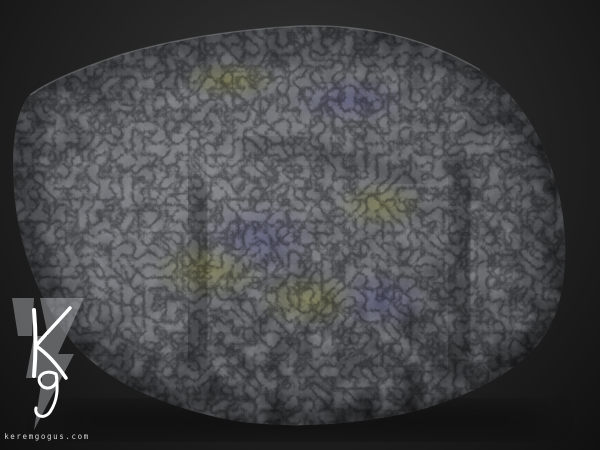  Describe the element at coordinates (48, 364) in the screenshot. I see `kg-logo` at that location.